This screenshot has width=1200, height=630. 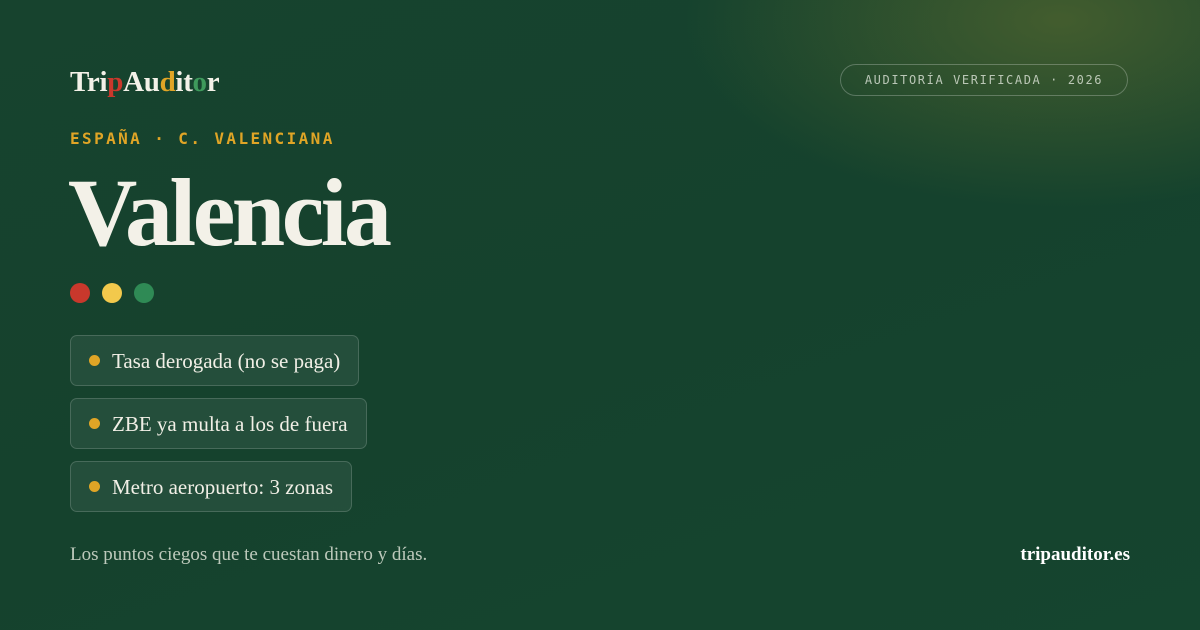 What do you see at coordinates (230, 423) in the screenshot?
I see `finding-label: ZBE ya multa a los de fuera` at bounding box center [230, 423].